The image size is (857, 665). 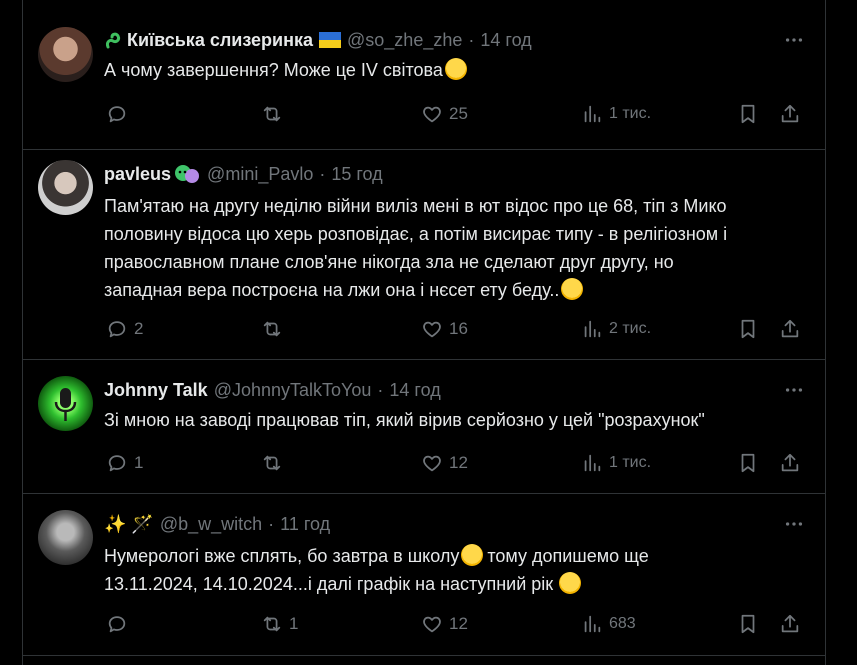 I want to click on rolling-laughing-emoji-icon, so click(x=570, y=583).